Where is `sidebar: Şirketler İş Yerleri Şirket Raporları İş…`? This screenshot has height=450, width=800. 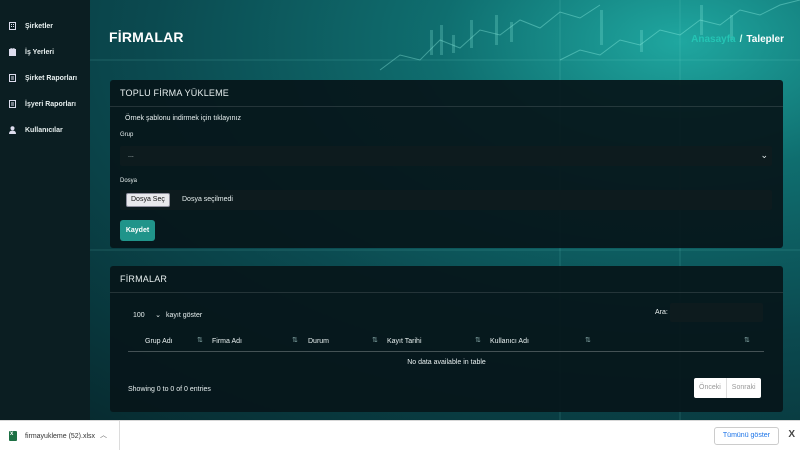
sidebar: Şirketler İş Yerleri Şirket Raporları İş… is located at coordinates (45, 210).